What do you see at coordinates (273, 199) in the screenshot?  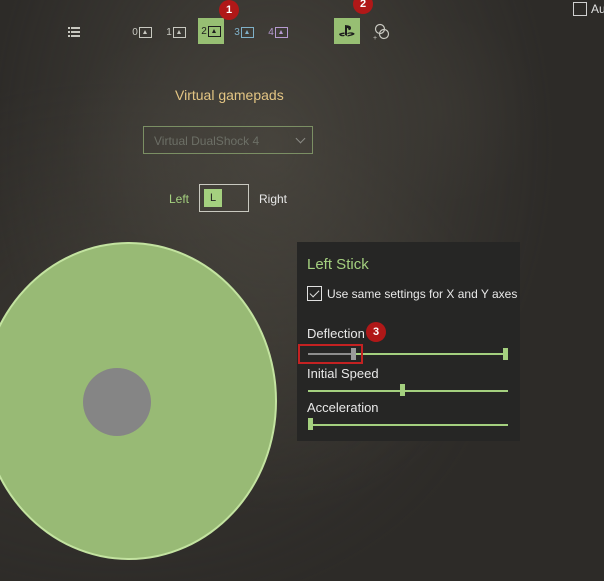 I see `side-right-label: Right` at bounding box center [273, 199].